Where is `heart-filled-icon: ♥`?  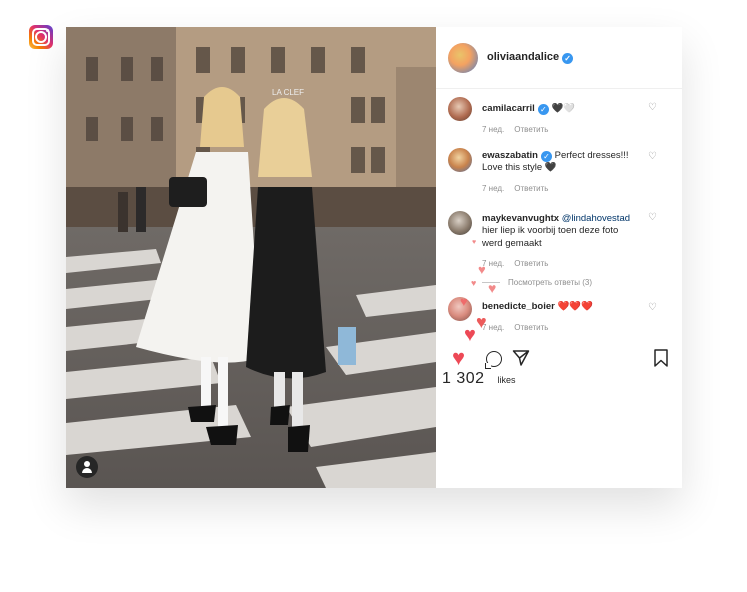 heart-filled-icon: ♥ is located at coordinates (458, 358).